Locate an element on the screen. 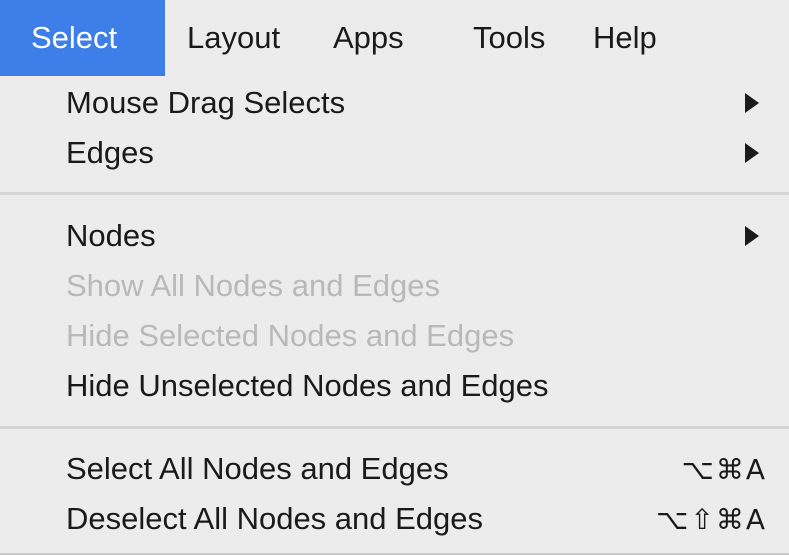 This screenshot has width=789, height=555. menu-item-edges: Edges is located at coordinates (416, 153).